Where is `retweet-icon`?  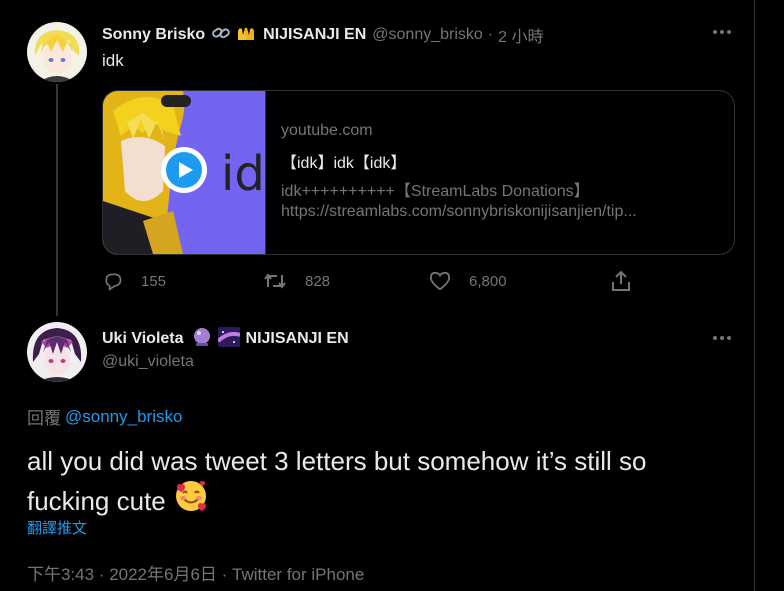
retweet-icon is located at coordinates (275, 281).